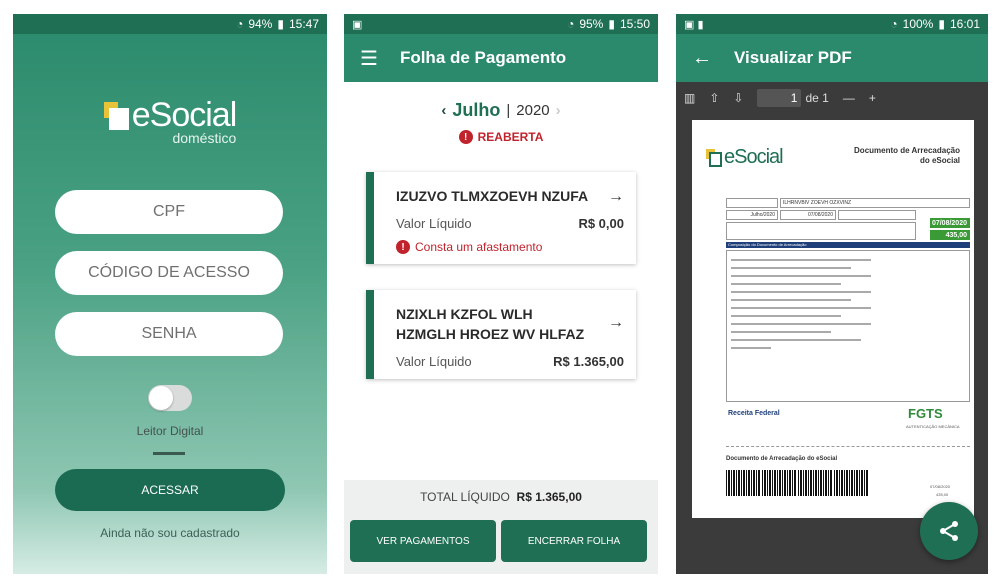 The width and height of the screenshot is (1000, 580). I want to click on clock: 15:47, so click(303, 24).